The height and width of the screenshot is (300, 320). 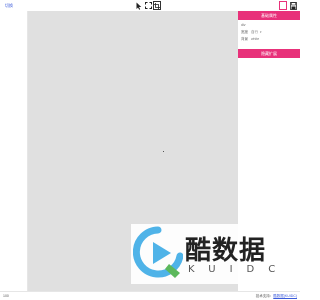 What do you see at coordinates (264, 296) in the screenshot?
I see `credits-prefix: 技术支持：` at bounding box center [264, 296].